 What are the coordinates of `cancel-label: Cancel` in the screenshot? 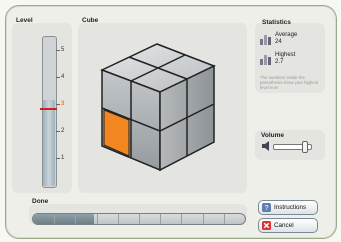 It's located at (284, 225).